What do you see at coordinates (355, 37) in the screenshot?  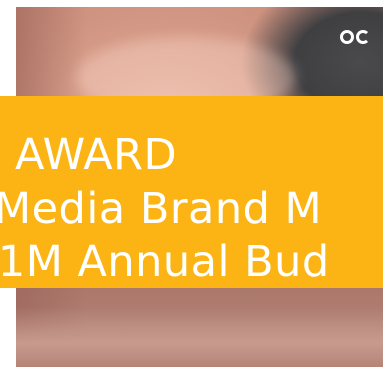 I see `video-camera-icon` at bounding box center [355, 37].